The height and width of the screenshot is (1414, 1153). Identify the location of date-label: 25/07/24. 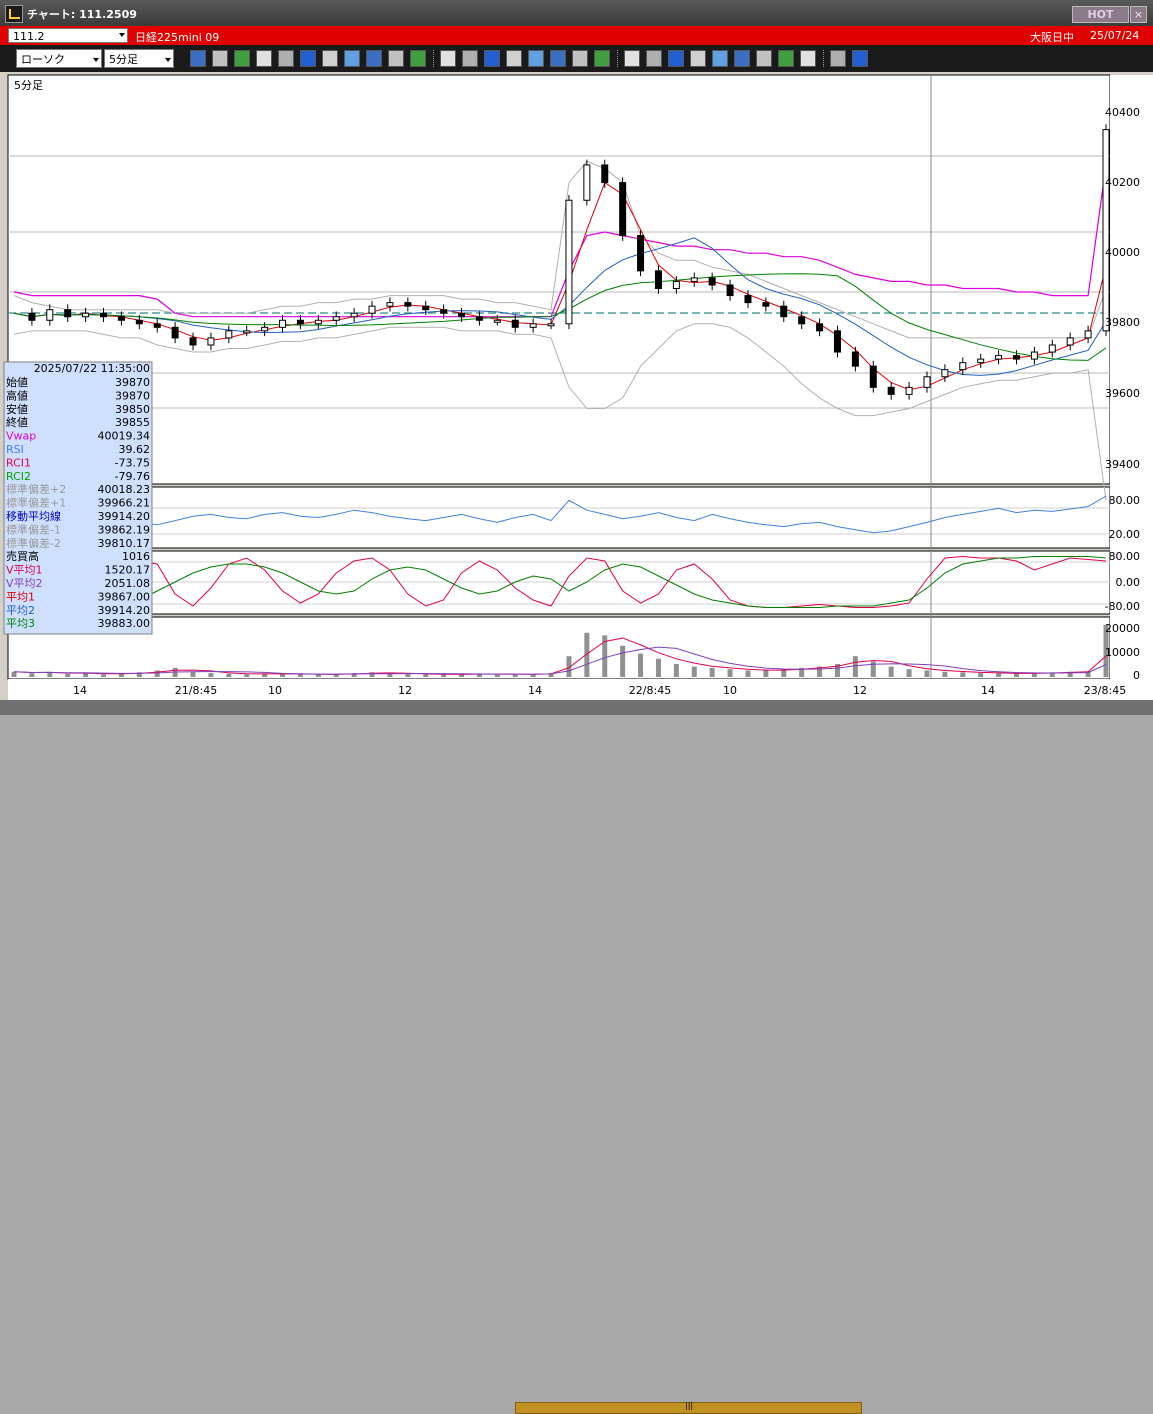
(1115, 35).